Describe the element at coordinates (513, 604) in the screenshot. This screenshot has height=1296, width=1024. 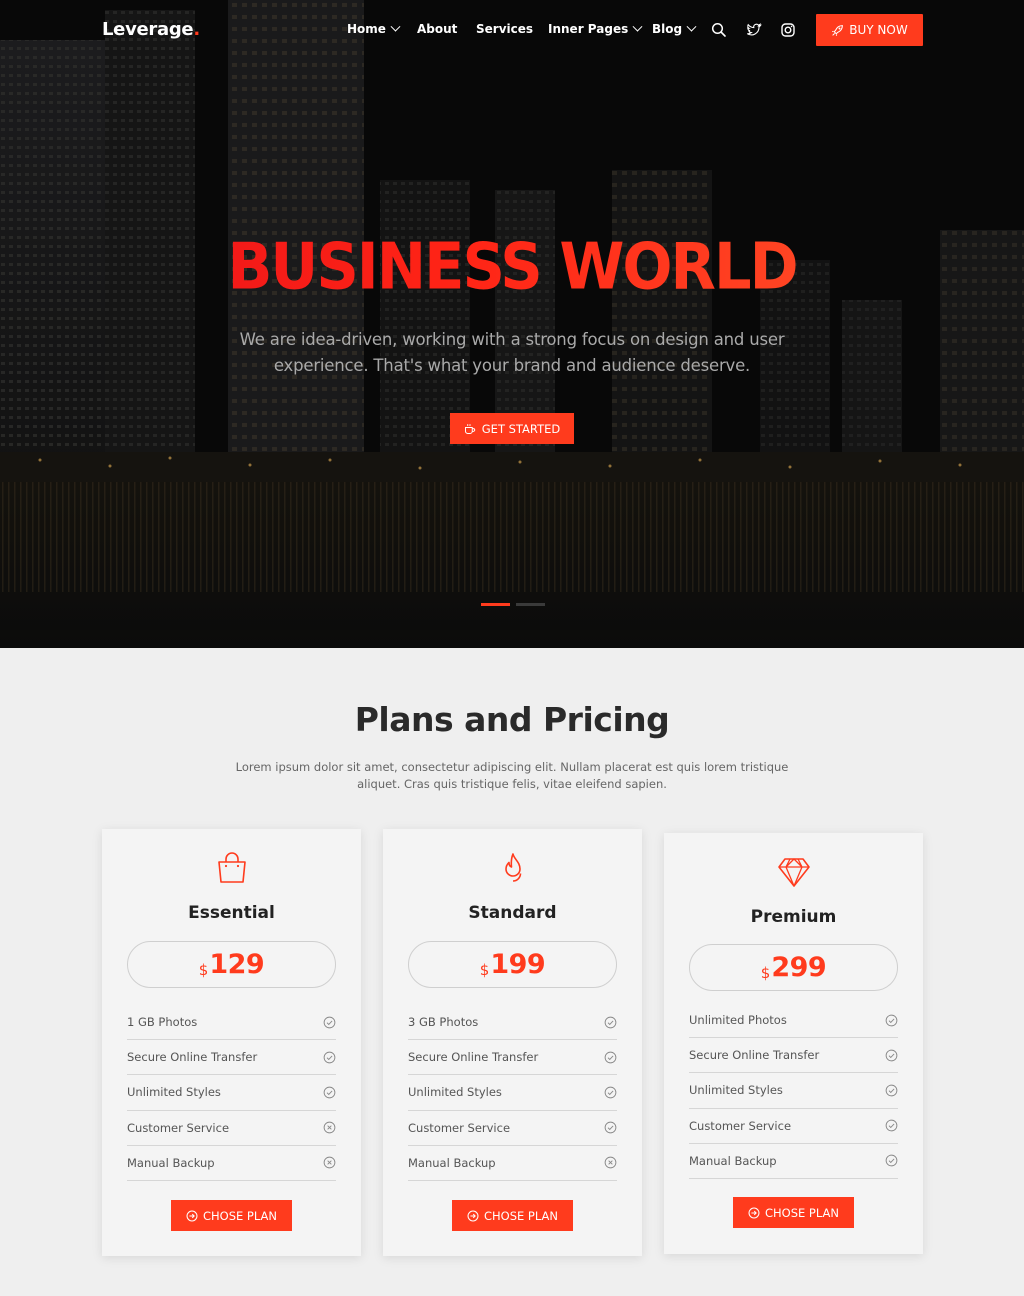
I see `slider-pagination` at that location.